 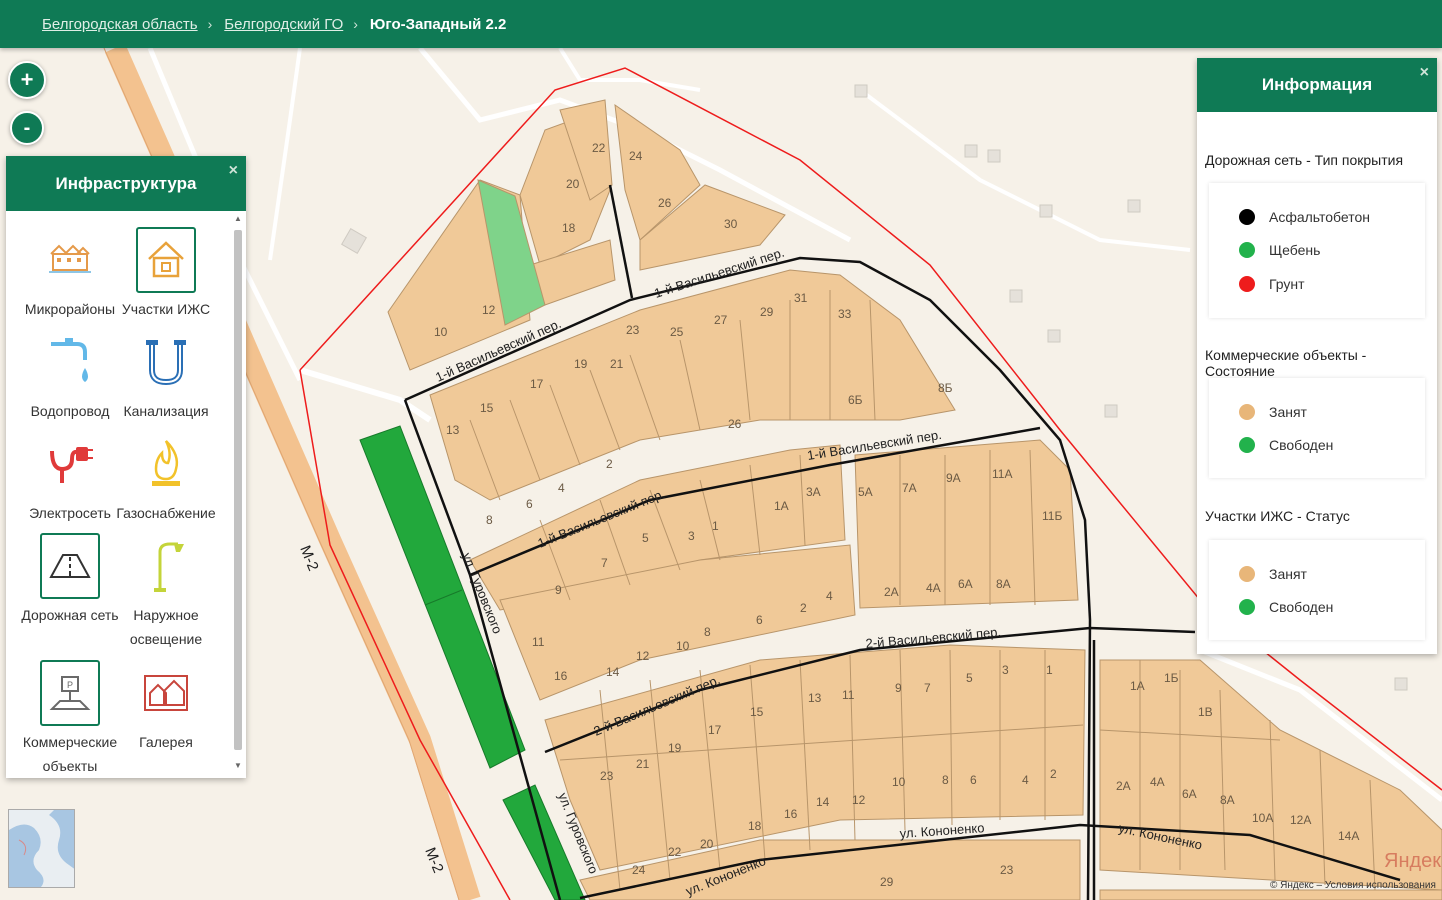 What do you see at coordinates (1262, 818) in the screenshot?
I see `plot-number: 10А` at bounding box center [1262, 818].